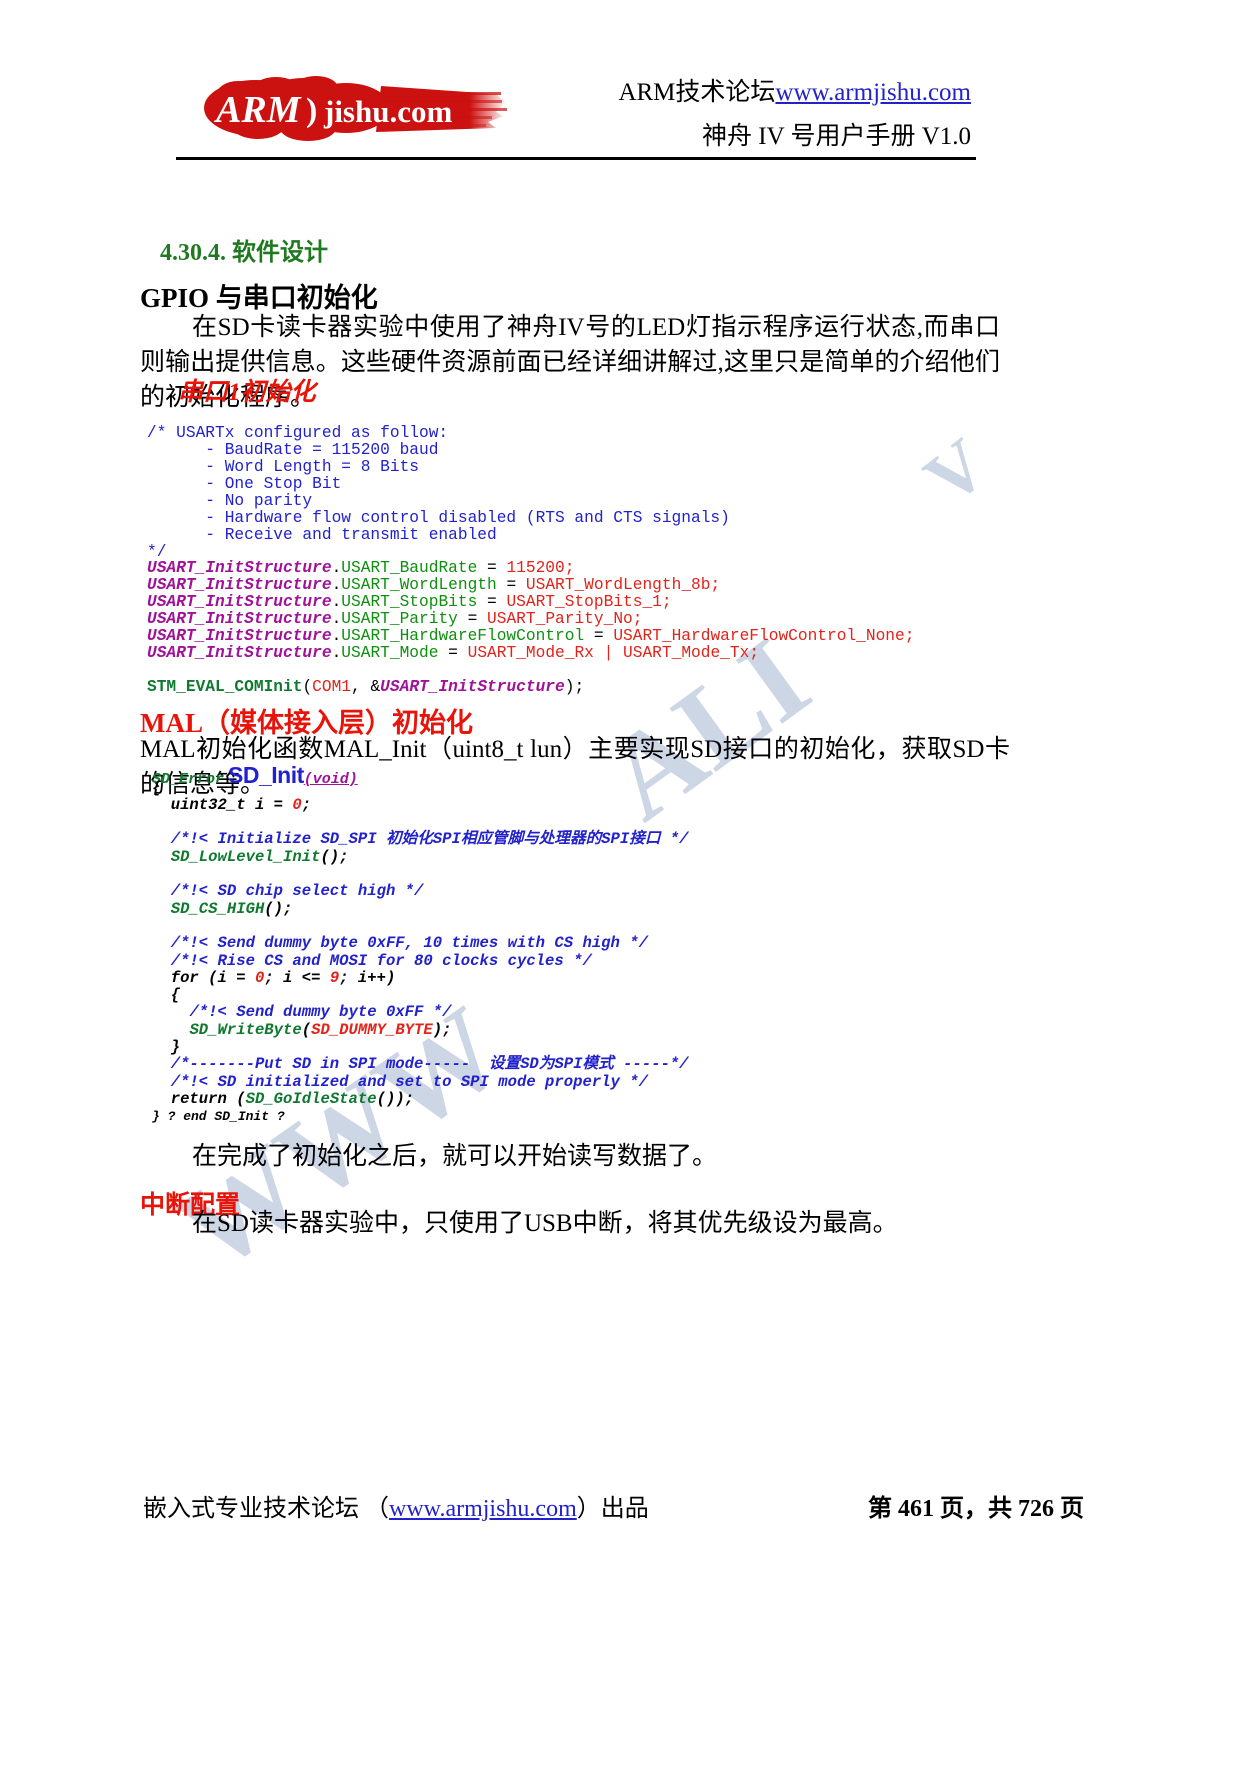 This screenshot has width=1249, height=1767. Describe the element at coordinates (455, 1156) in the screenshot. I see `paragraph-after-init: 在完成了初始化之后，就可以开始读写数据了。` at that location.